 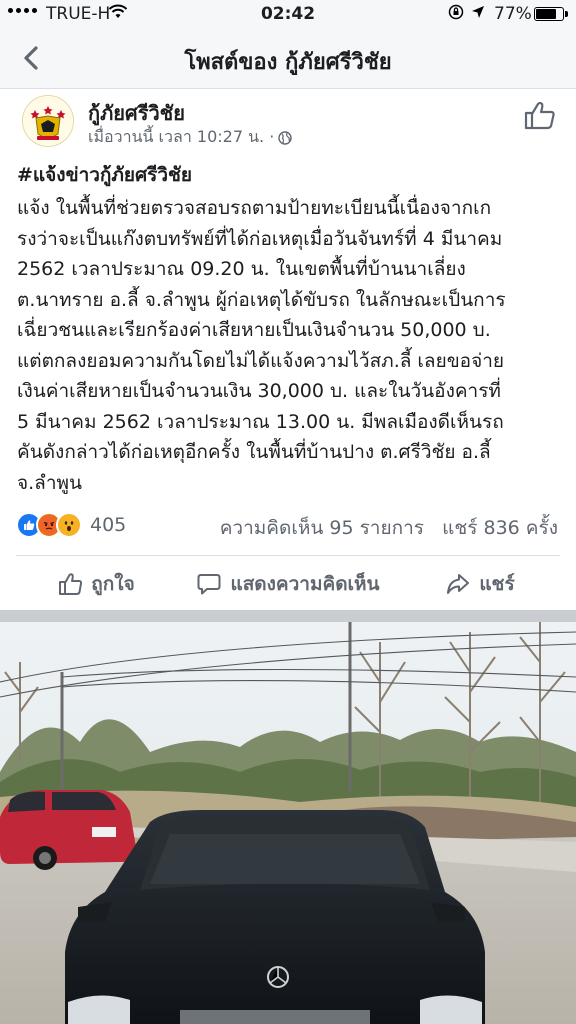 What do you see at coordinates (478, 14) in the screenshot?
I see `location-arrow-icon` at bounding box center [478, 14].